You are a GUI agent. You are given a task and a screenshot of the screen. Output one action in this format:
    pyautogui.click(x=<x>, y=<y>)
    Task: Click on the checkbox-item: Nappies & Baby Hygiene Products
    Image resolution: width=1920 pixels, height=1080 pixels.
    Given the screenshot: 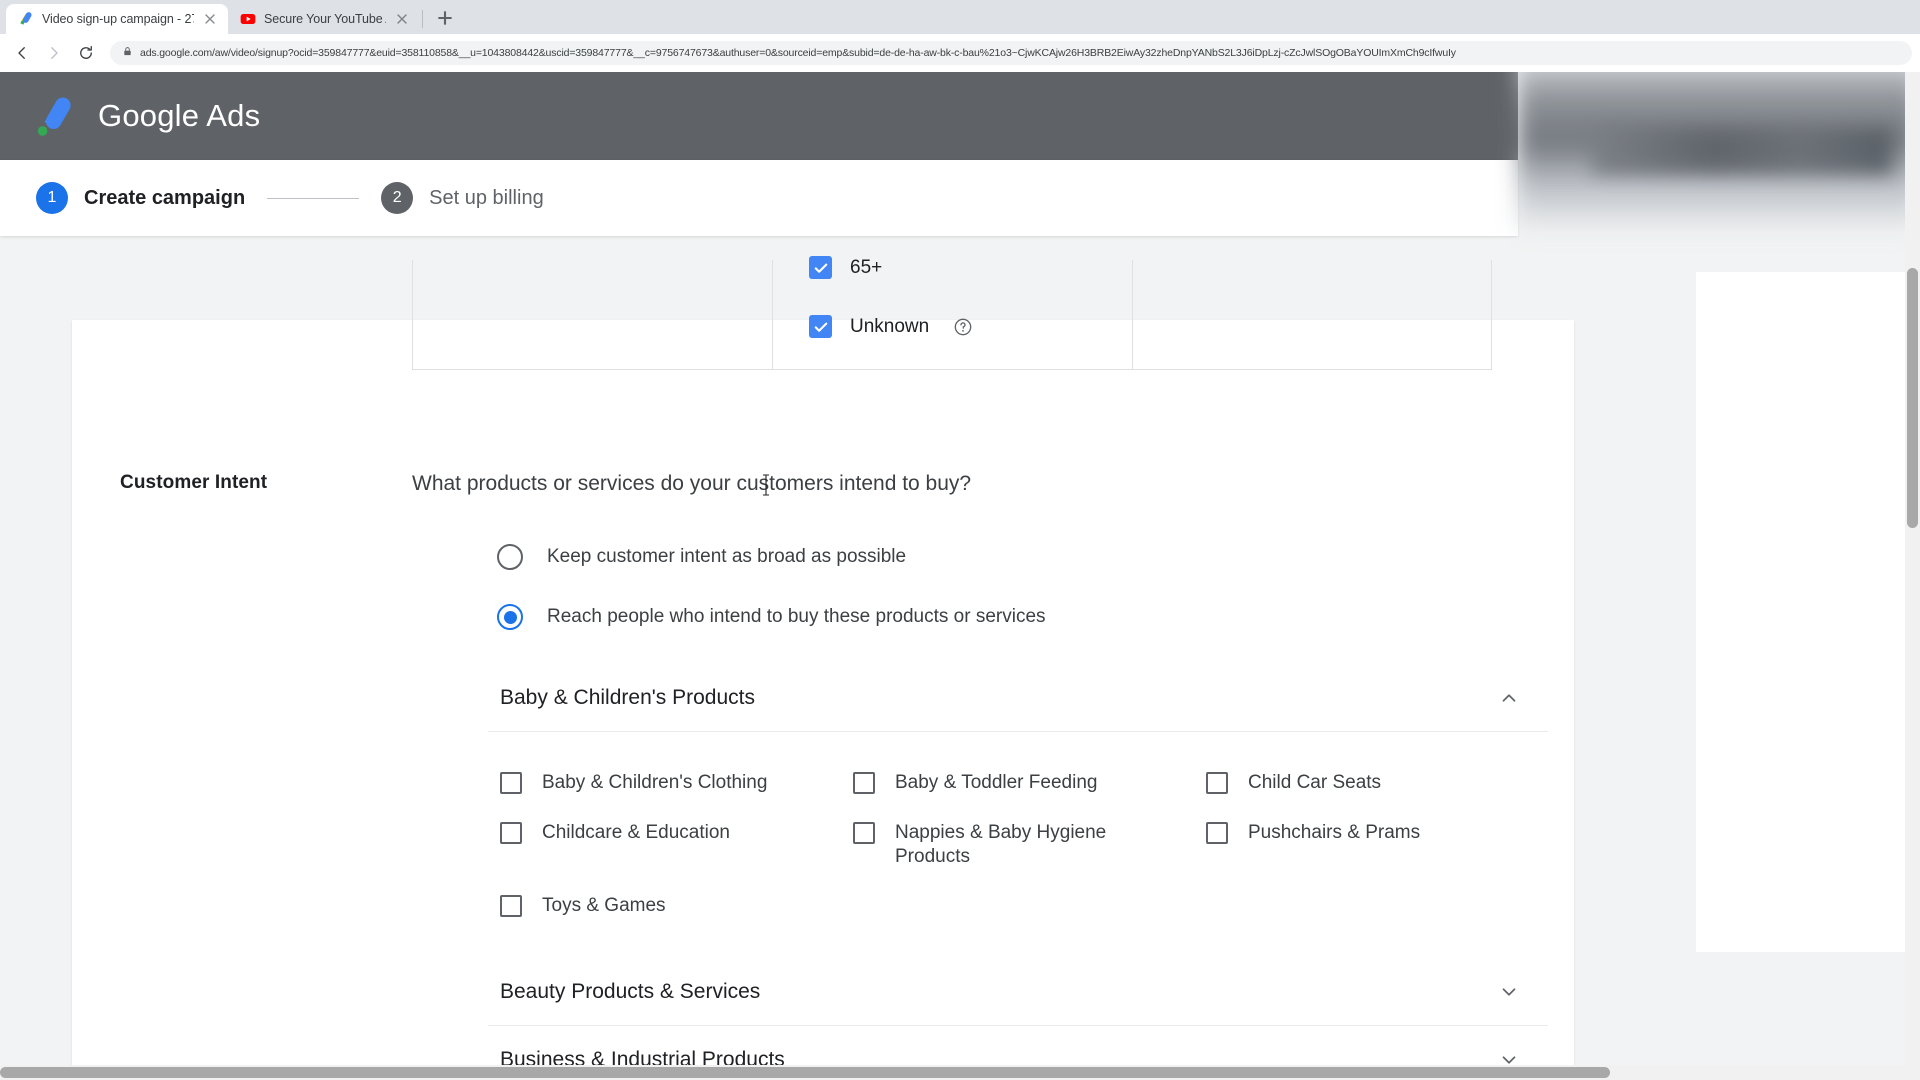 What is the action you would take?
    pyautogui.click(x=1017, y=845)
    